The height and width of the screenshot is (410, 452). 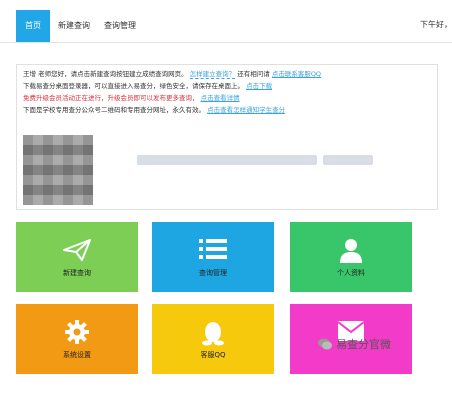 What do you see at coordinates (58, 170) in the screenshot?
I see `qr-code-image` at bounding box center [58, 170].